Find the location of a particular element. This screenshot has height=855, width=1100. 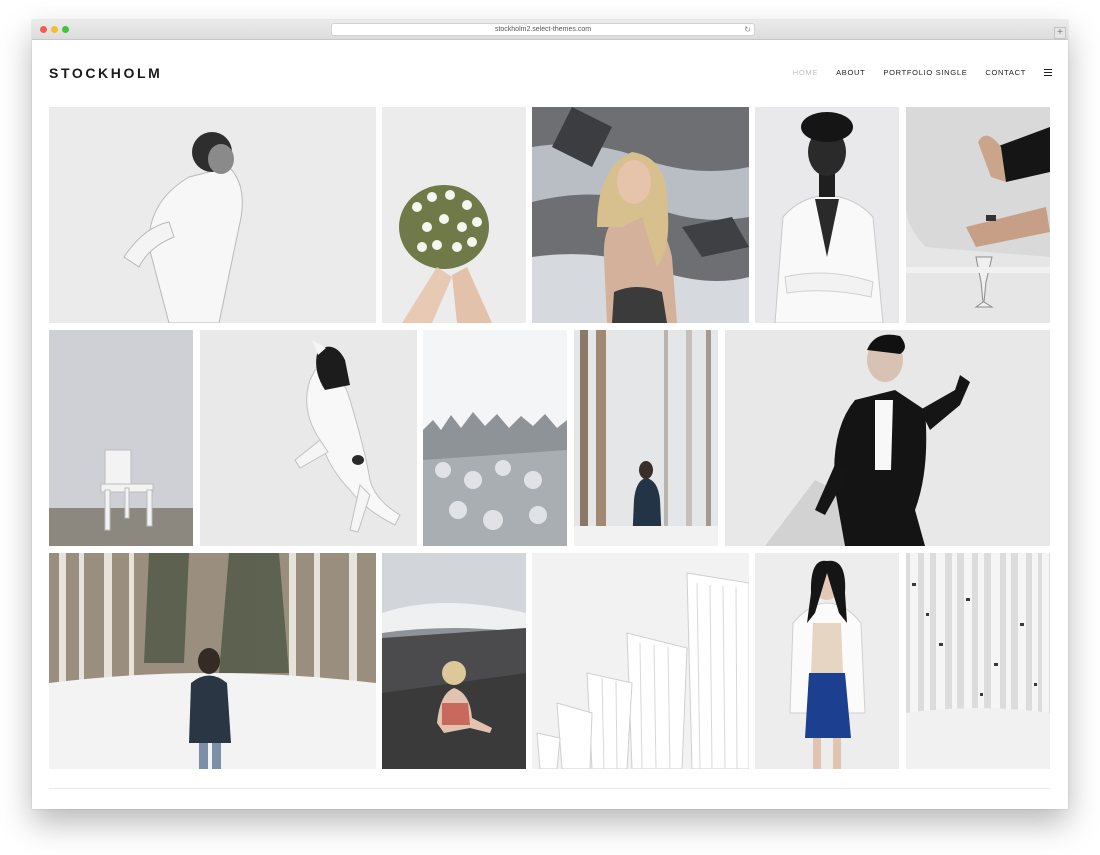

gallery-item-woman-birch-forest is located at coordinates (646, 438).